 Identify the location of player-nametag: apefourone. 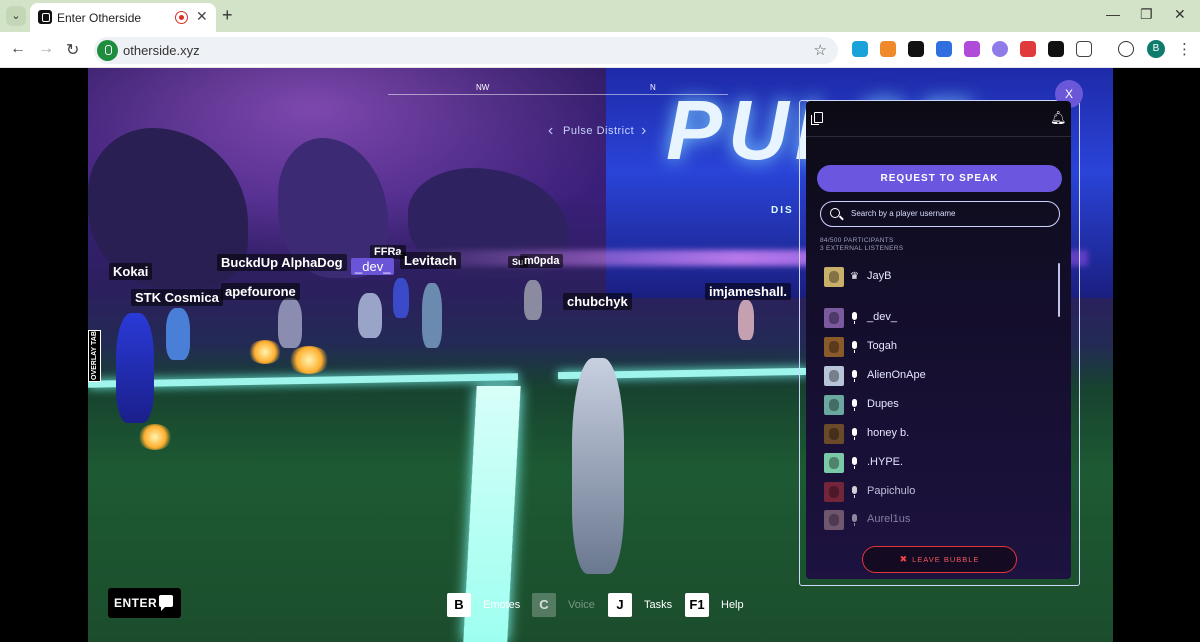
(260, 291).